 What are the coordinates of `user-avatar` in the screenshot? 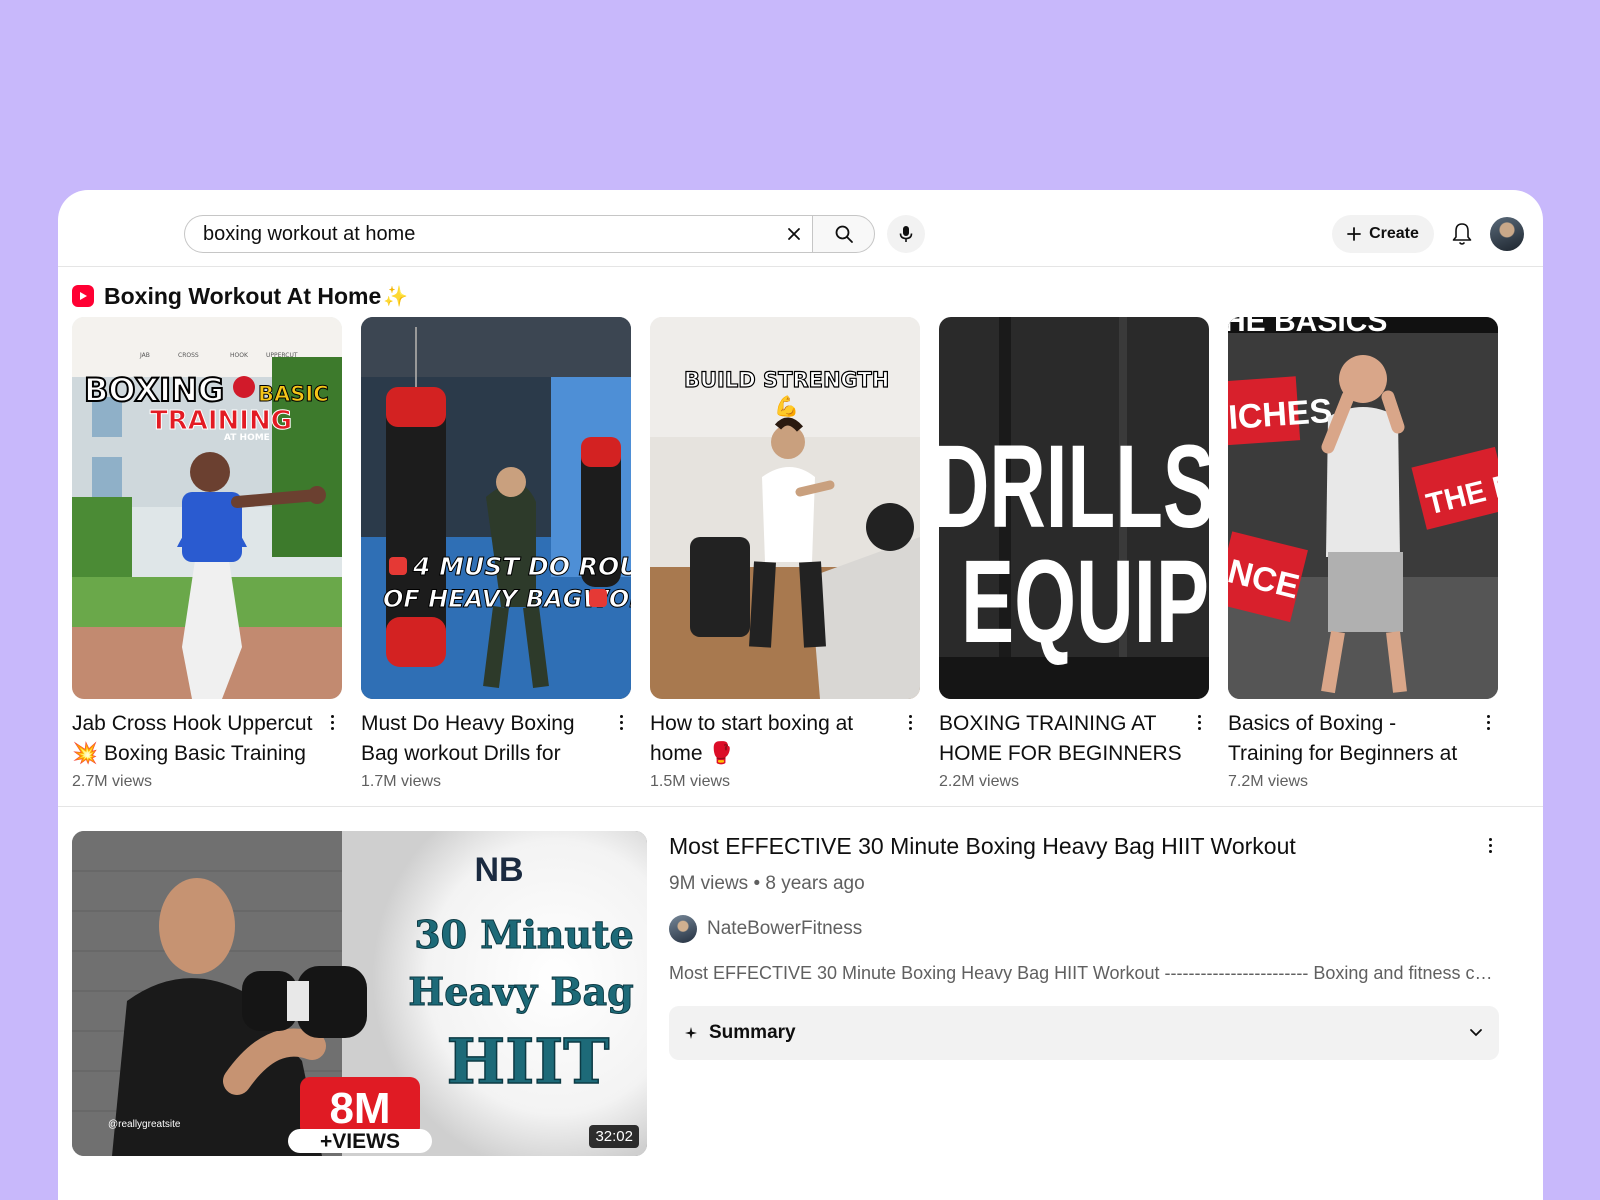 It's located at (1507, 234).